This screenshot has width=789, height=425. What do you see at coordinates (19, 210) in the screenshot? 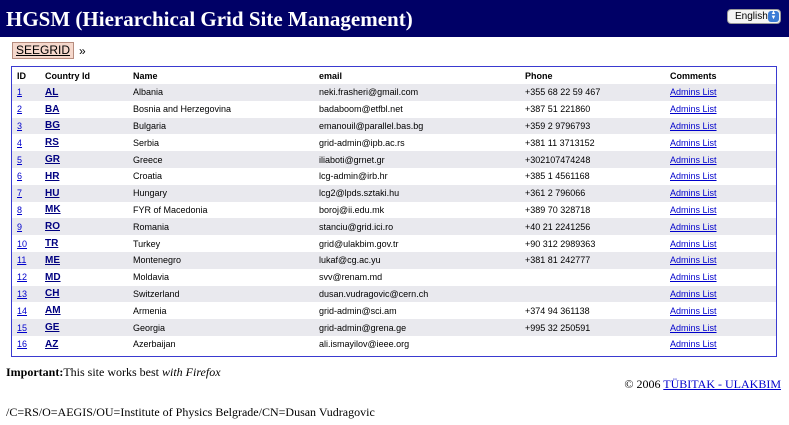
I see `row-id-link: 8` at bounding box center [19, 210].